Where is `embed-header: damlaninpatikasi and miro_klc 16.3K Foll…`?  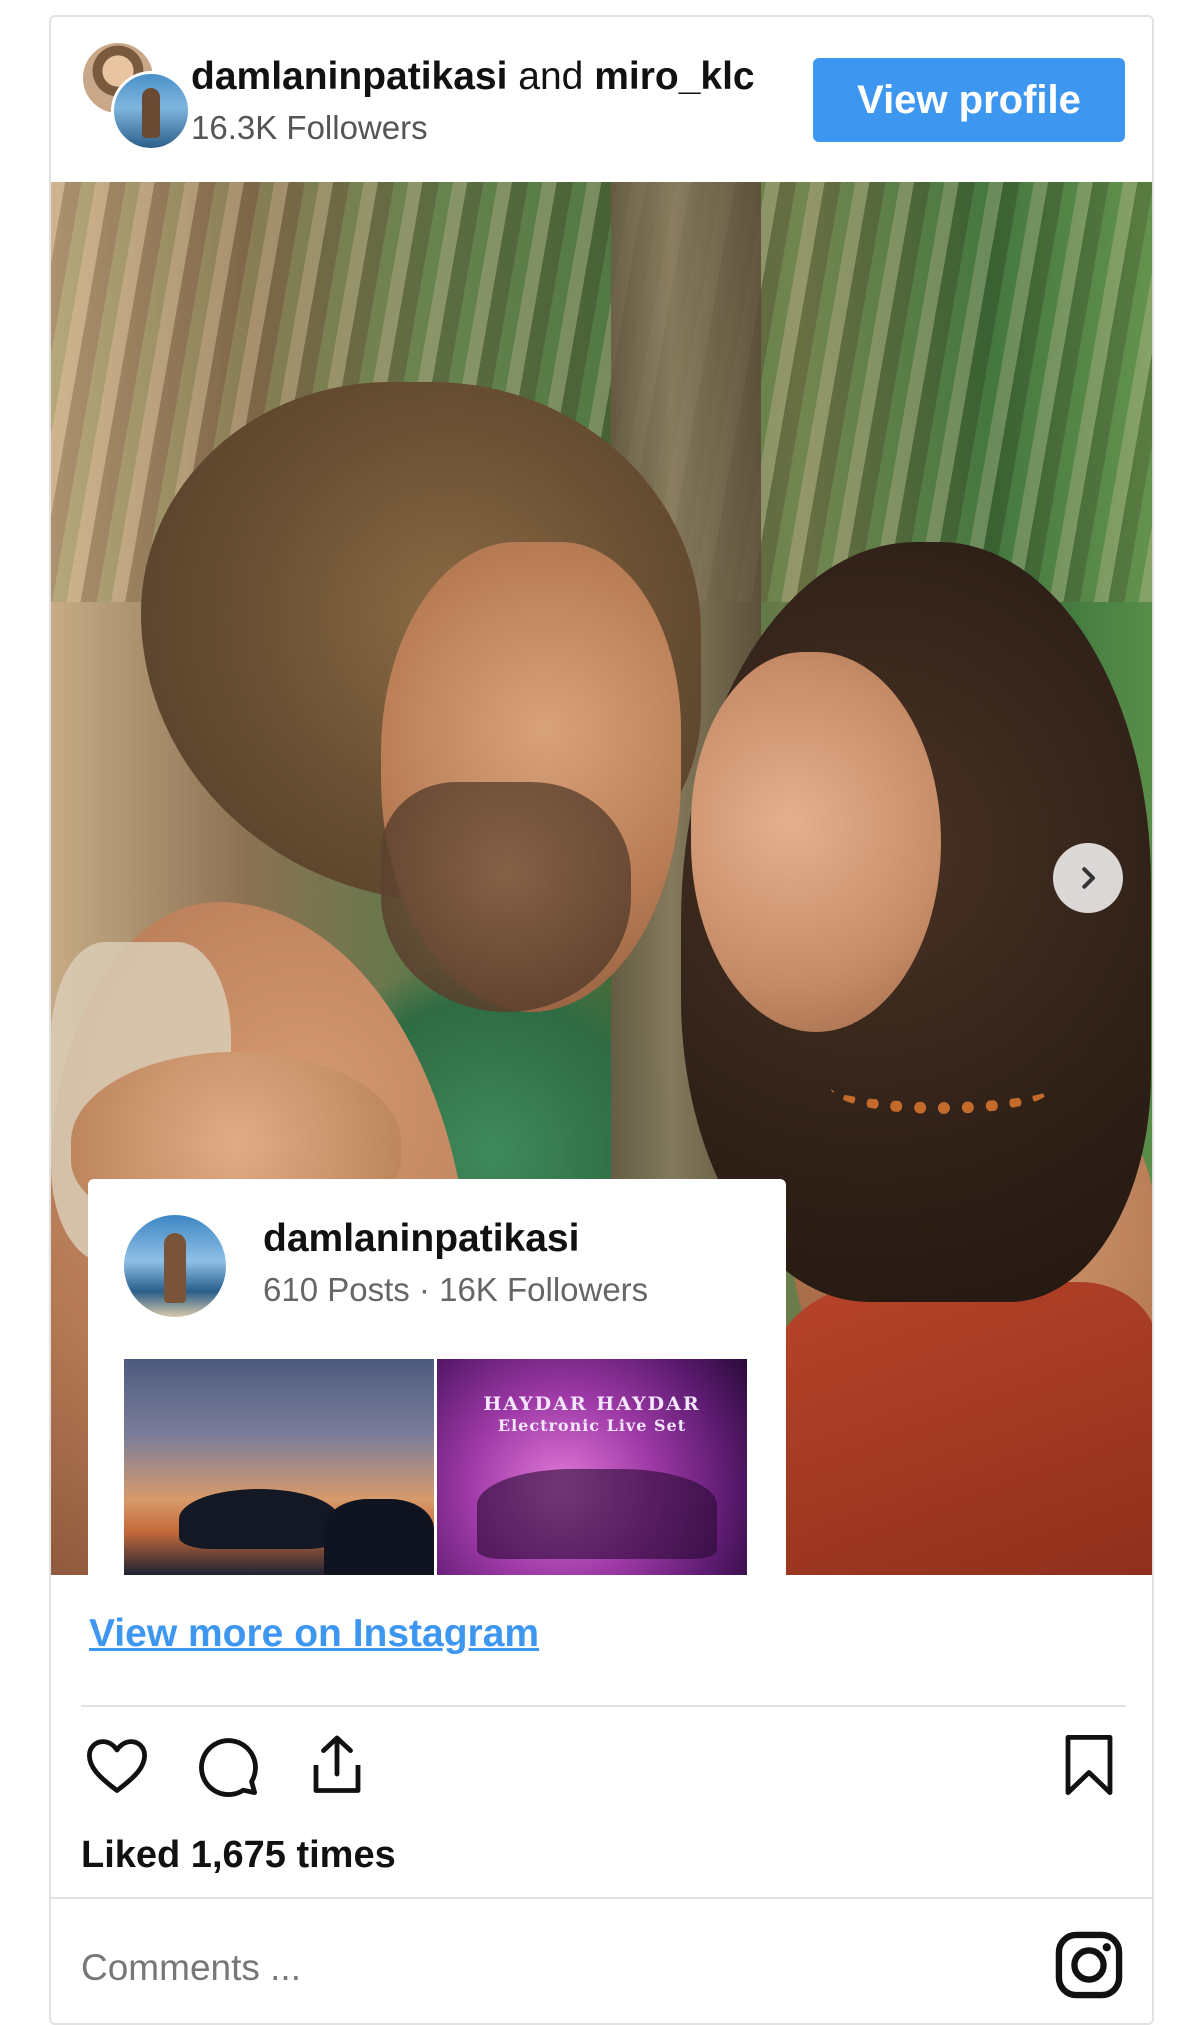 embed-header: damlaninpatikasi and miro_klc 16.3K Foll… is located at coordinates (601, 98).